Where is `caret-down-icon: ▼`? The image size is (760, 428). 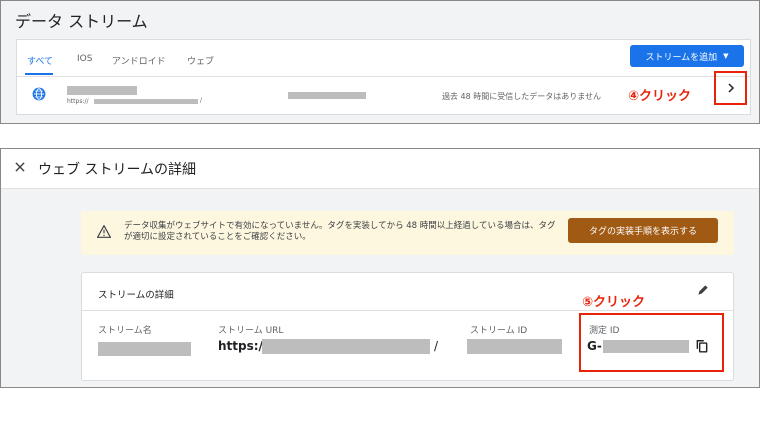
caret-down-icon: ▼ is located at coordinates (726, 56).